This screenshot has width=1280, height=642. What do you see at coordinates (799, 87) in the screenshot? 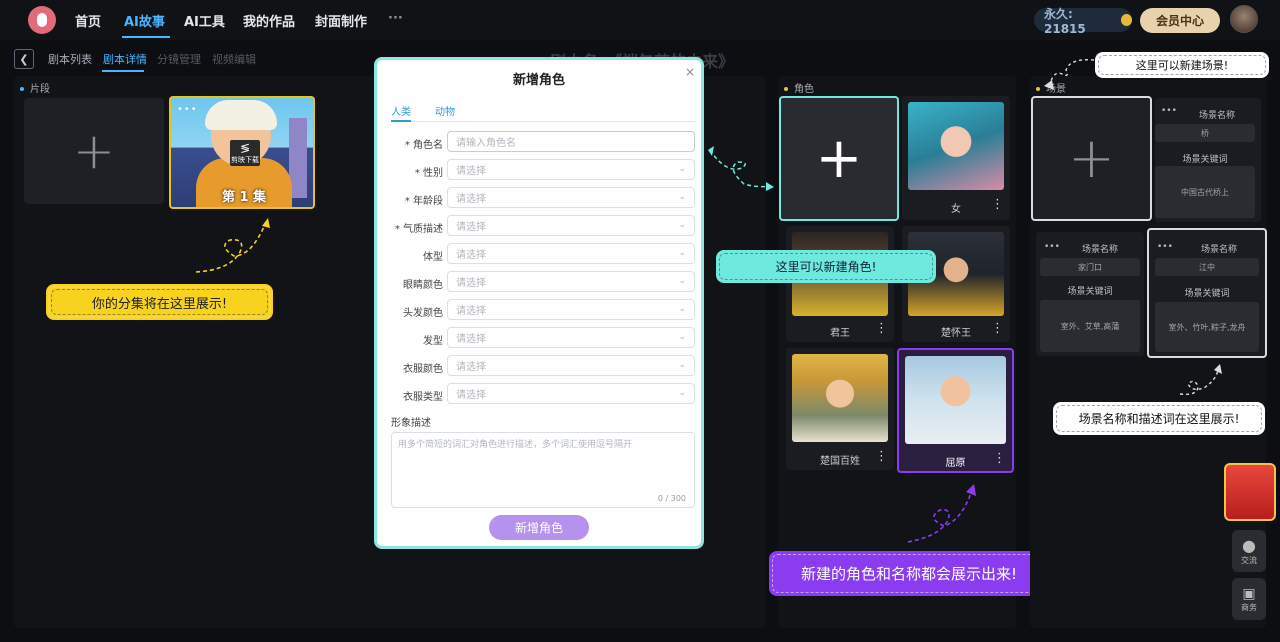
I see `roles-section-title: 角色` at bounding box center [799, 87].